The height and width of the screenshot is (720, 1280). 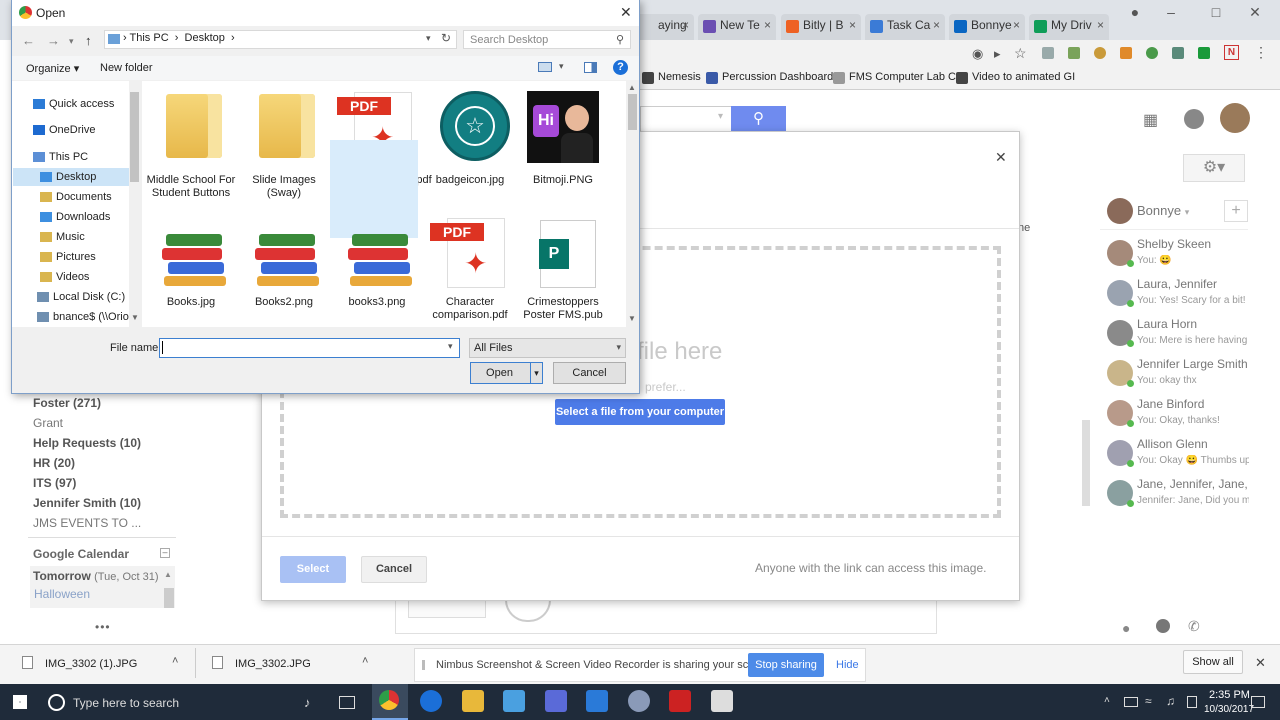 What do you see at coordinates (1192, 702) in the screenshot?
I see `language-icon` at bounding box center [1192, 702].